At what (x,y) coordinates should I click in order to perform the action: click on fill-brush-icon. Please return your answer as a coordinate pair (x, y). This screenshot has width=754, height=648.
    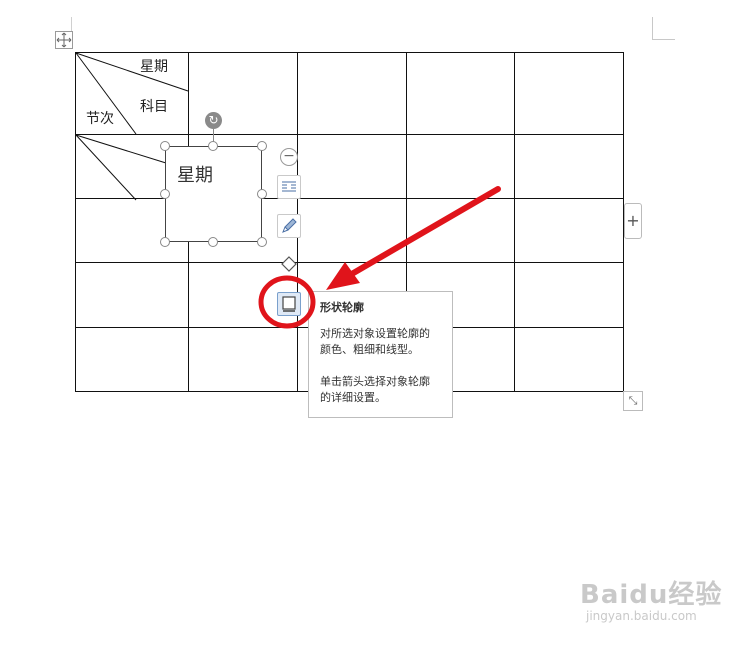
    Looking at the image, I should click on (289, 225).